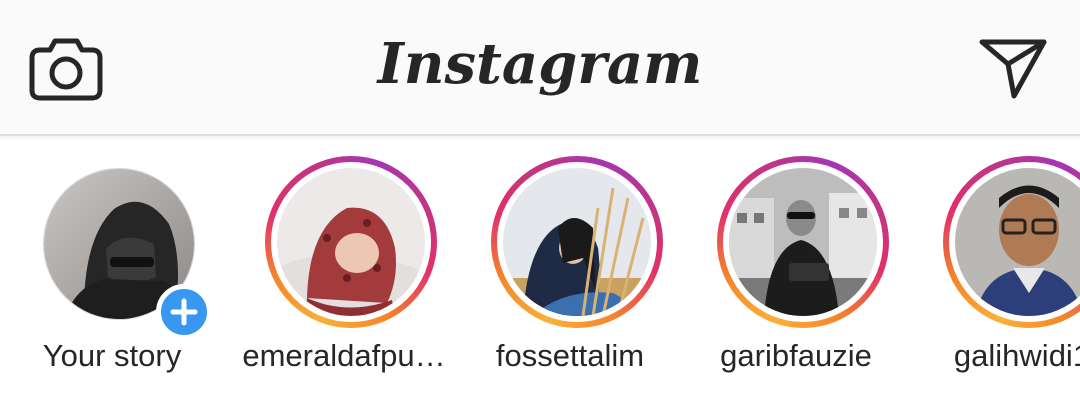 The image size is (1080, 402). Describe the element at coordinates (540, 64) in the screenshot. I see `instagram-logo: Instagram` at that location.